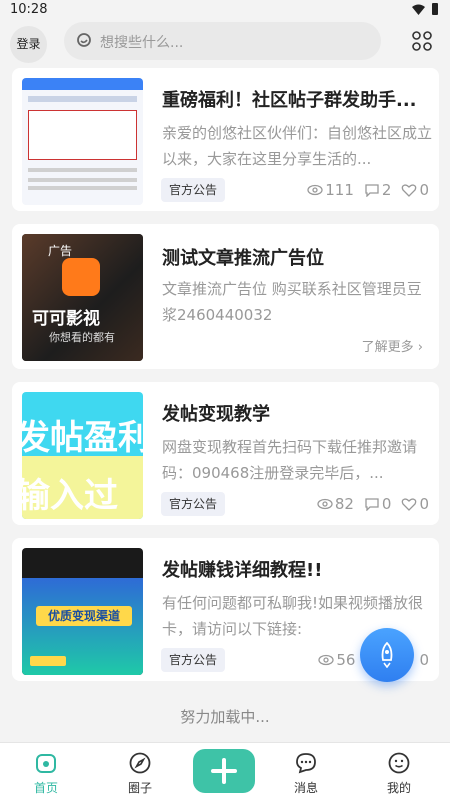 This screenshot has height=802, width=450. What do you see at coordinates (84, 616) in the screenshot?
I see `thumb-text: 优质变现渠道` at bounding box center [84, 616].